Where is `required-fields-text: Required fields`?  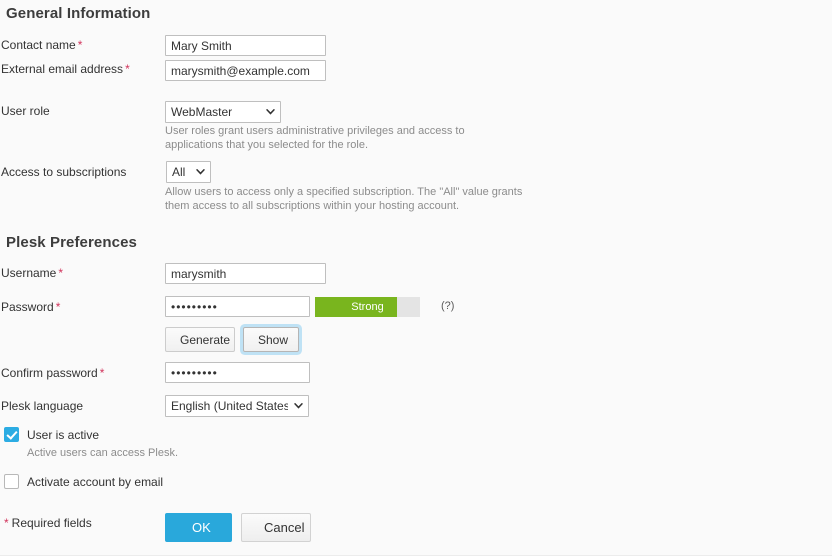 required-fields-text: Required fields is located at coordinates (51, 523).